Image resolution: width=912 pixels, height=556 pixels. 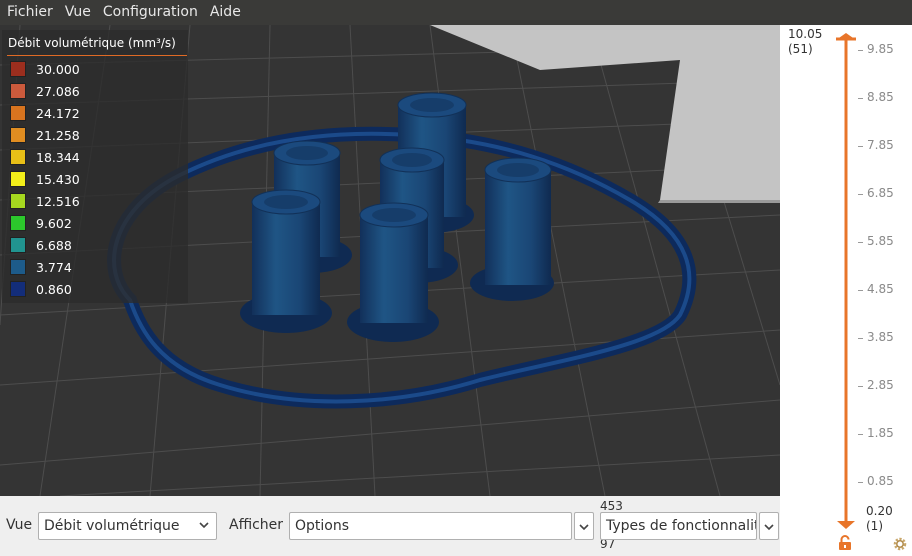 What do you see at coordinates (880, 385) in the screenshot?
I see `tick-label: 2.85` at bounding box center [880, 385].